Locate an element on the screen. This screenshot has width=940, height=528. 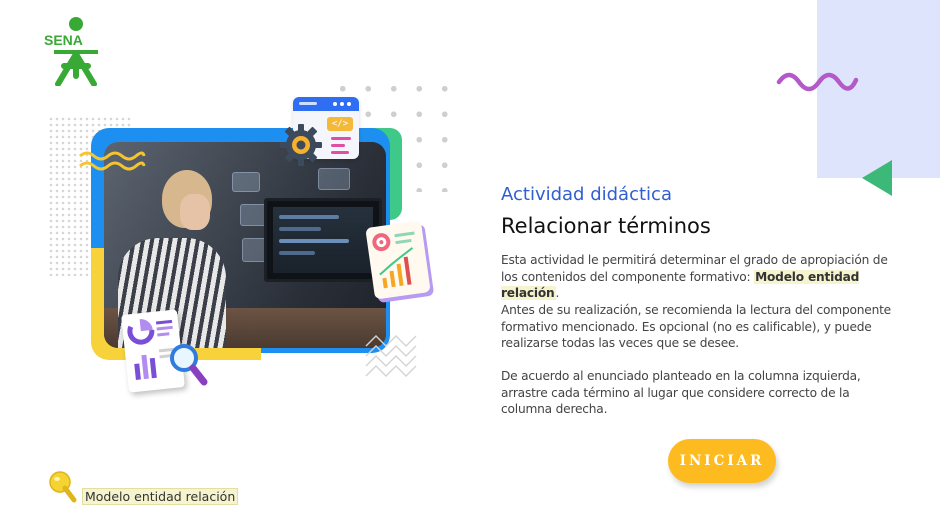
chart-document-icon is located at coordinates (398, 260).